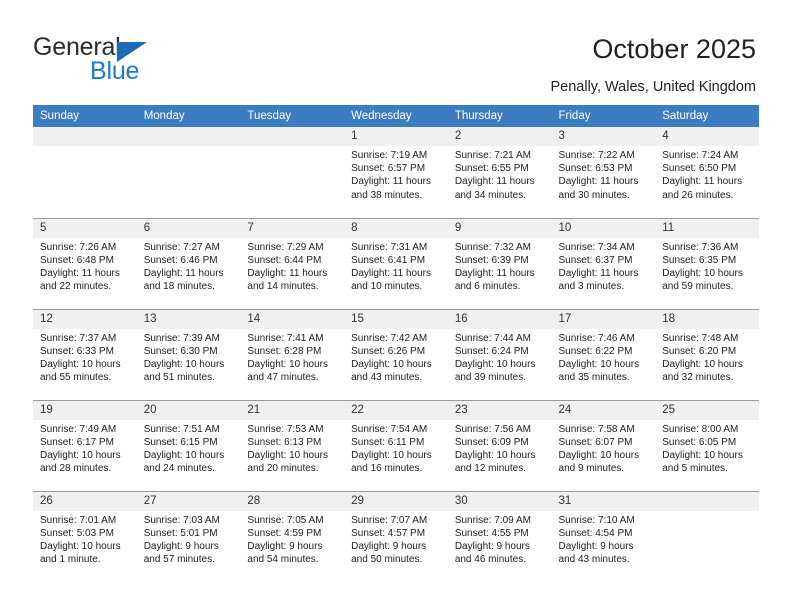 This screenshot has height=612, width=792. I want to click on day-number: 9, so click(499, 228).